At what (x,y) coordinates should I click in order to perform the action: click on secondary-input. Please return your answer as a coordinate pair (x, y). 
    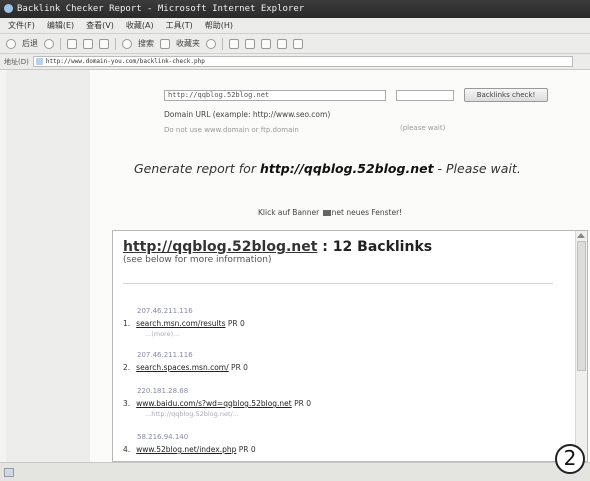
    Looking at the image, I should click on (425, 95).